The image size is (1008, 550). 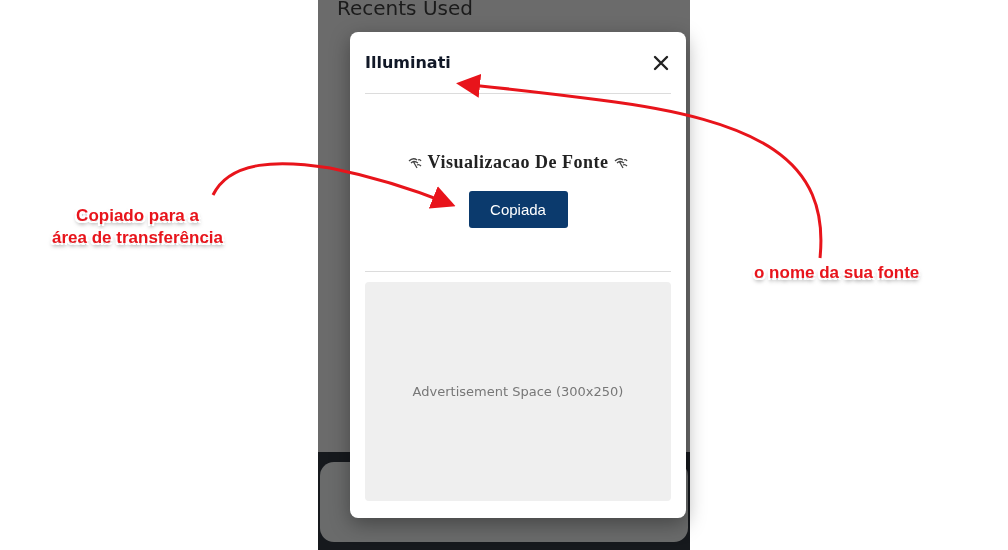 What do you see at coordinates (518, 162) in the screenshot?
I see `font-preview: Visualizacao De Fonte` at bounding box center [518, 162].